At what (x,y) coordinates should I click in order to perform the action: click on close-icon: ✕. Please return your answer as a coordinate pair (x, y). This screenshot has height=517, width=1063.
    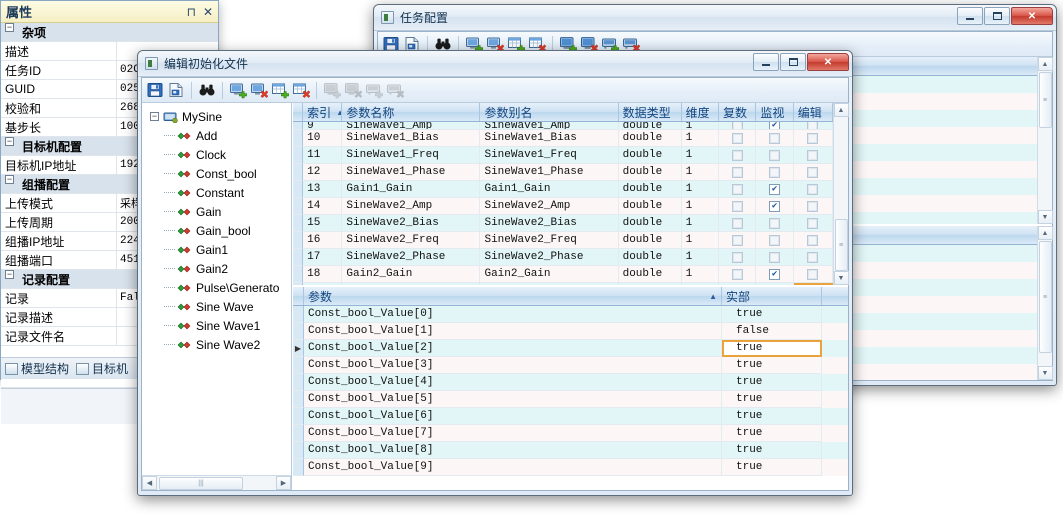
    Looking at the image, I should click on (208, 12).